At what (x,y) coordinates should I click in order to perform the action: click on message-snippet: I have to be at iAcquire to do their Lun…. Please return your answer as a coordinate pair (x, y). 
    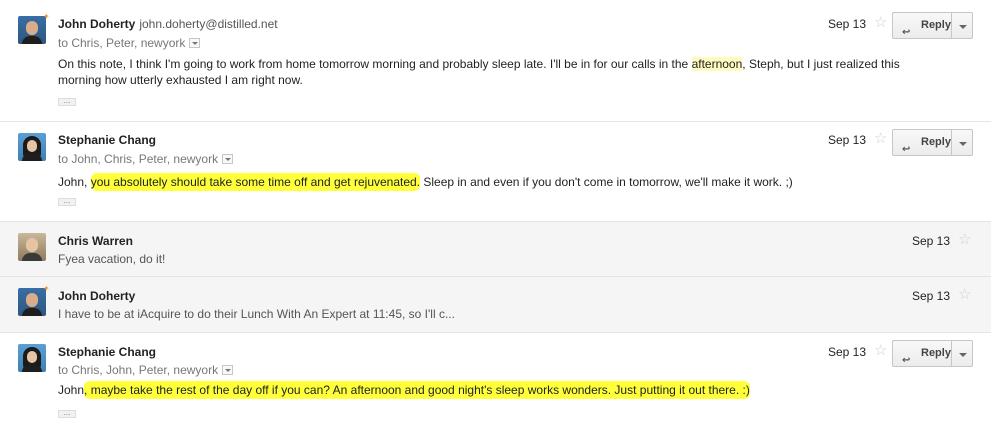
    Looking at the image, I should click on (256, 314).